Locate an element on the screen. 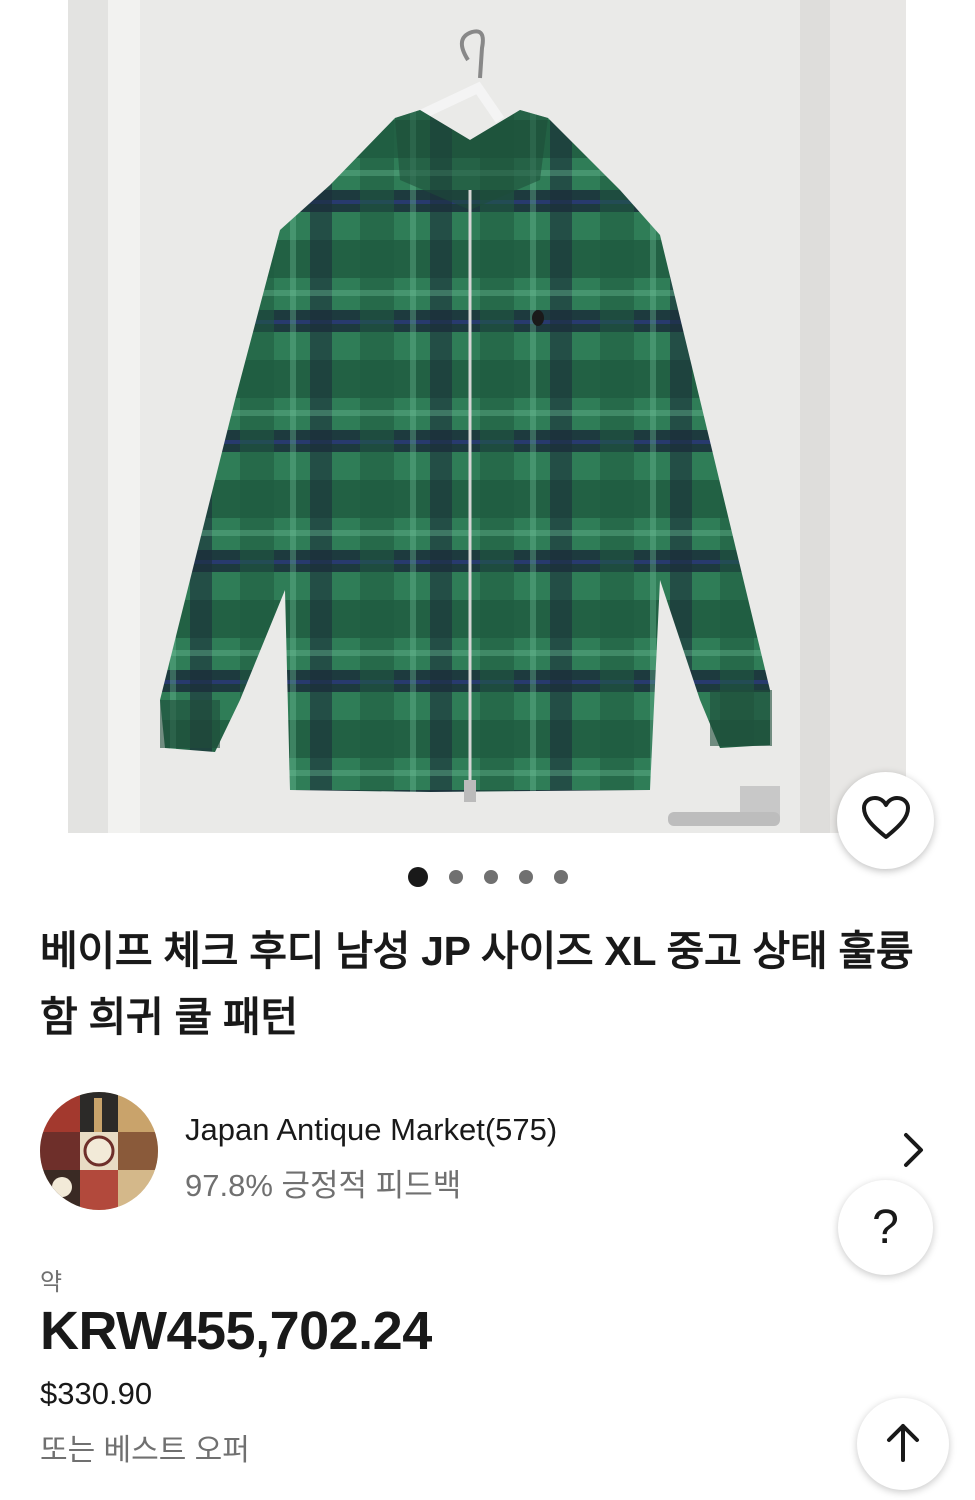  seller-name: Japan Antique Market(575) is located at coordinates (371, 1129).